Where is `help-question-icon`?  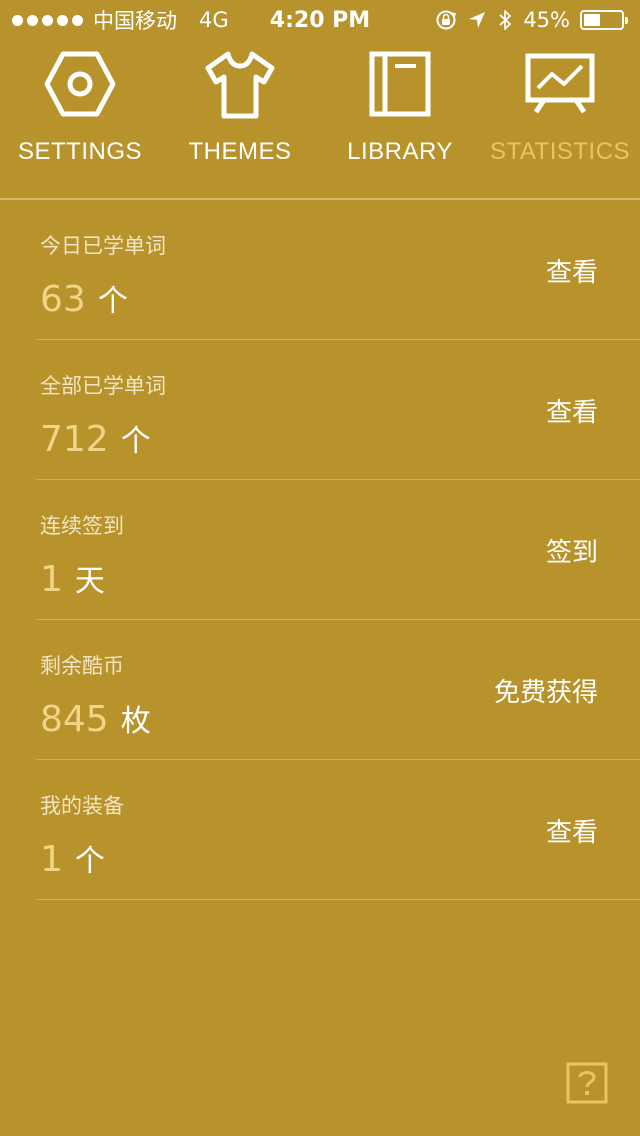 help-question-icon is located at coordinates (587, 1083).